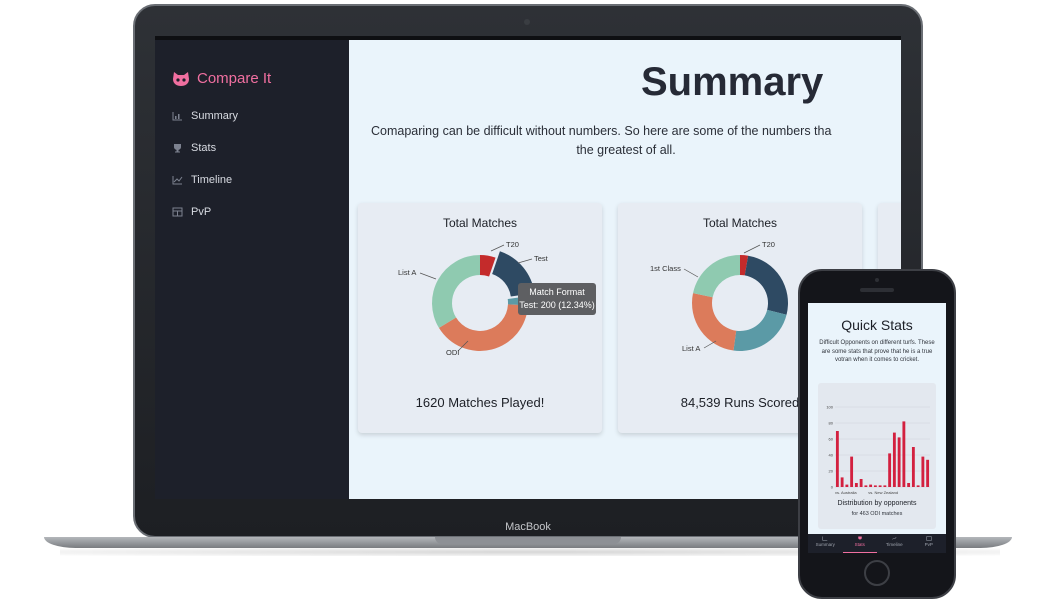 The width and height of the screenshot is (1056, 606). What do you see at coordinates (252, 269) in the screenshot?
I see `sidebar: Compare It Summary Stats Timeline PvP` at bounding box center [252, 269].